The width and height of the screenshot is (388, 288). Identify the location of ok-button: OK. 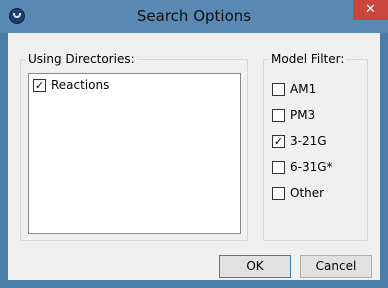
(255, 266).